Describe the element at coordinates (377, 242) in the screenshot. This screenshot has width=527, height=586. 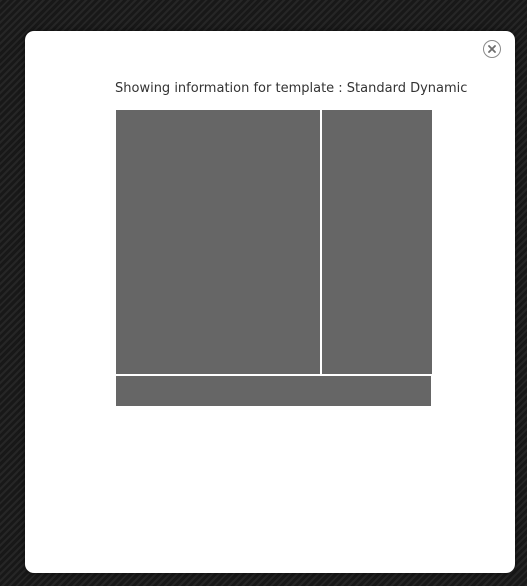
I see `template-zone-side` at that location.